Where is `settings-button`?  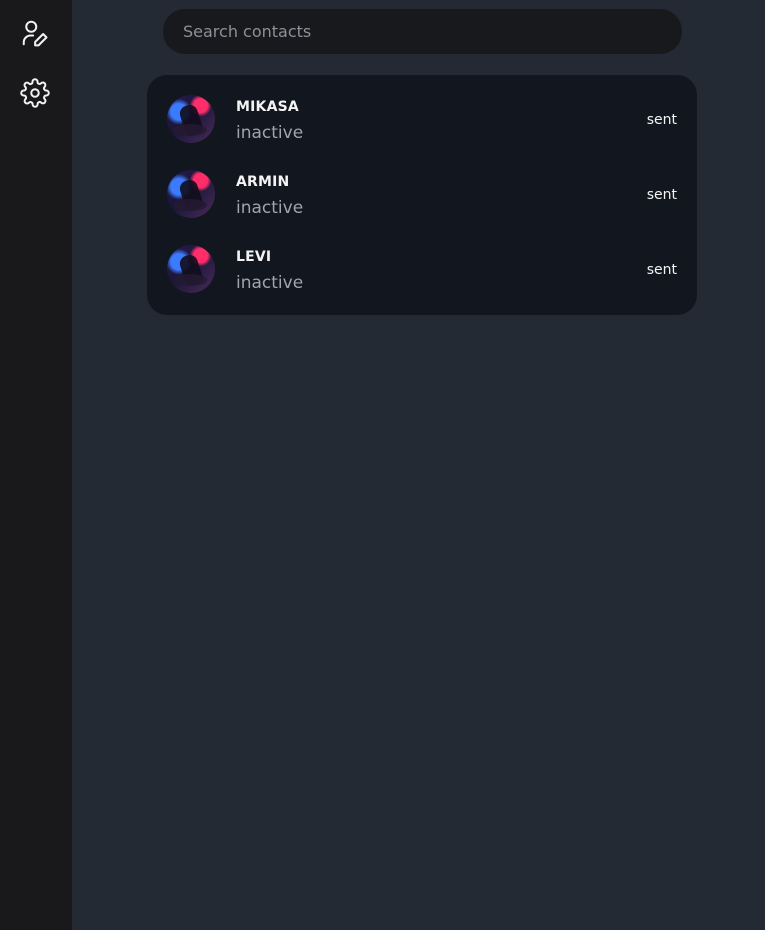
settings-button is located at coordinates (35, 93).